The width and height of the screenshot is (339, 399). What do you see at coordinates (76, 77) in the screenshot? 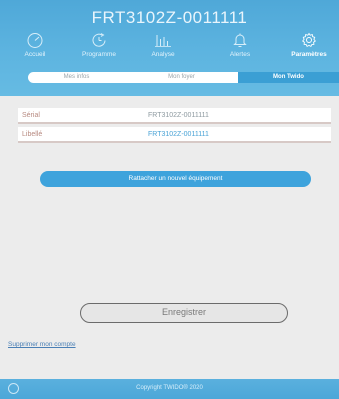
I see `tab-mes-infos: Mes infos` at bounding box center [76, 77].